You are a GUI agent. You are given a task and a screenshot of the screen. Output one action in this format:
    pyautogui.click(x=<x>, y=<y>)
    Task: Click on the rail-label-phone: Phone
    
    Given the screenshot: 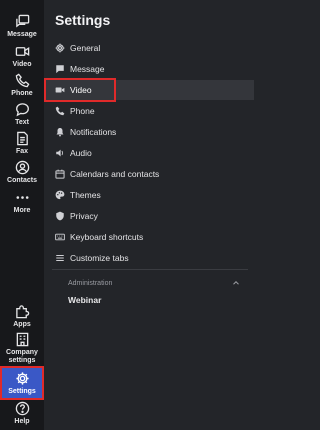 What is the action you would take?
    pyautogui.click(x=22, y=93)
    